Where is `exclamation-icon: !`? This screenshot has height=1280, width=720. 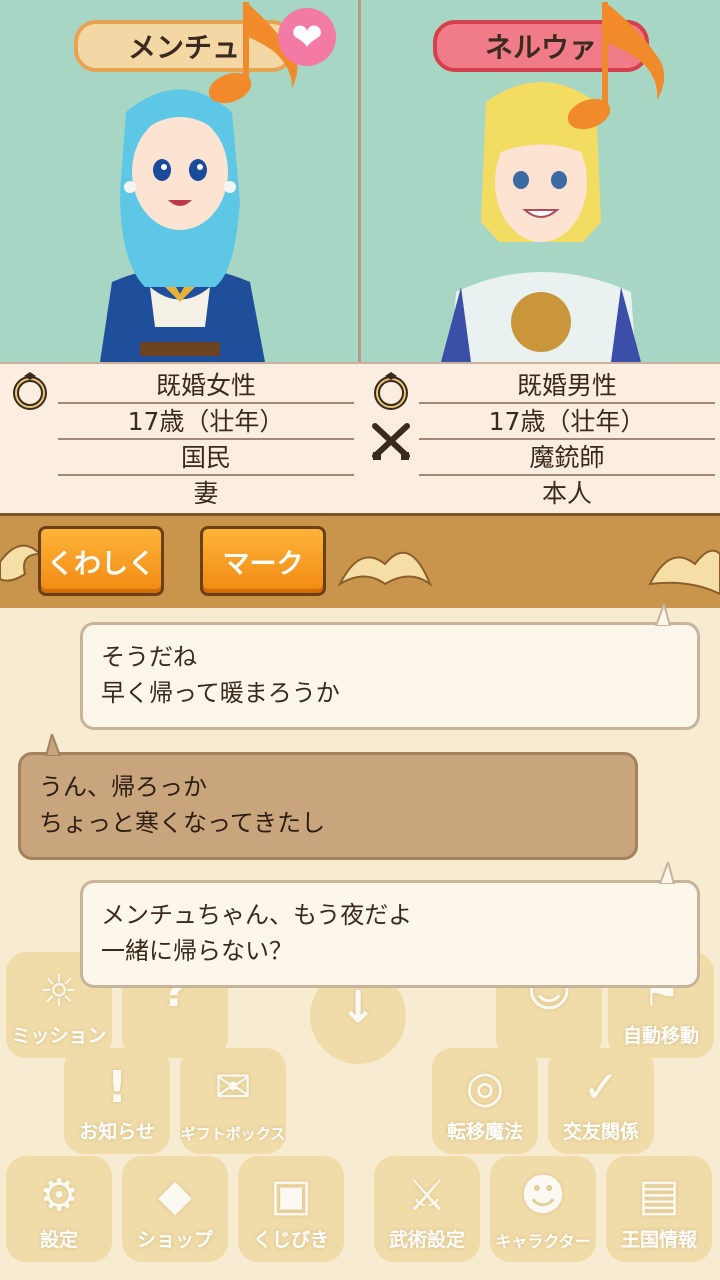 exclamation-icon: ! is located at coordinates (117, 1087).